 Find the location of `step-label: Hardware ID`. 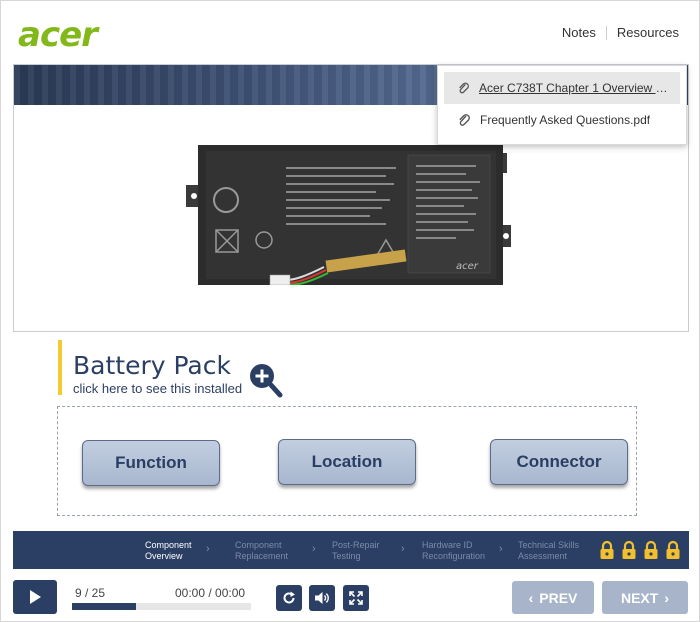

step-label: Hardware ID is located at coordinates (447, 545).